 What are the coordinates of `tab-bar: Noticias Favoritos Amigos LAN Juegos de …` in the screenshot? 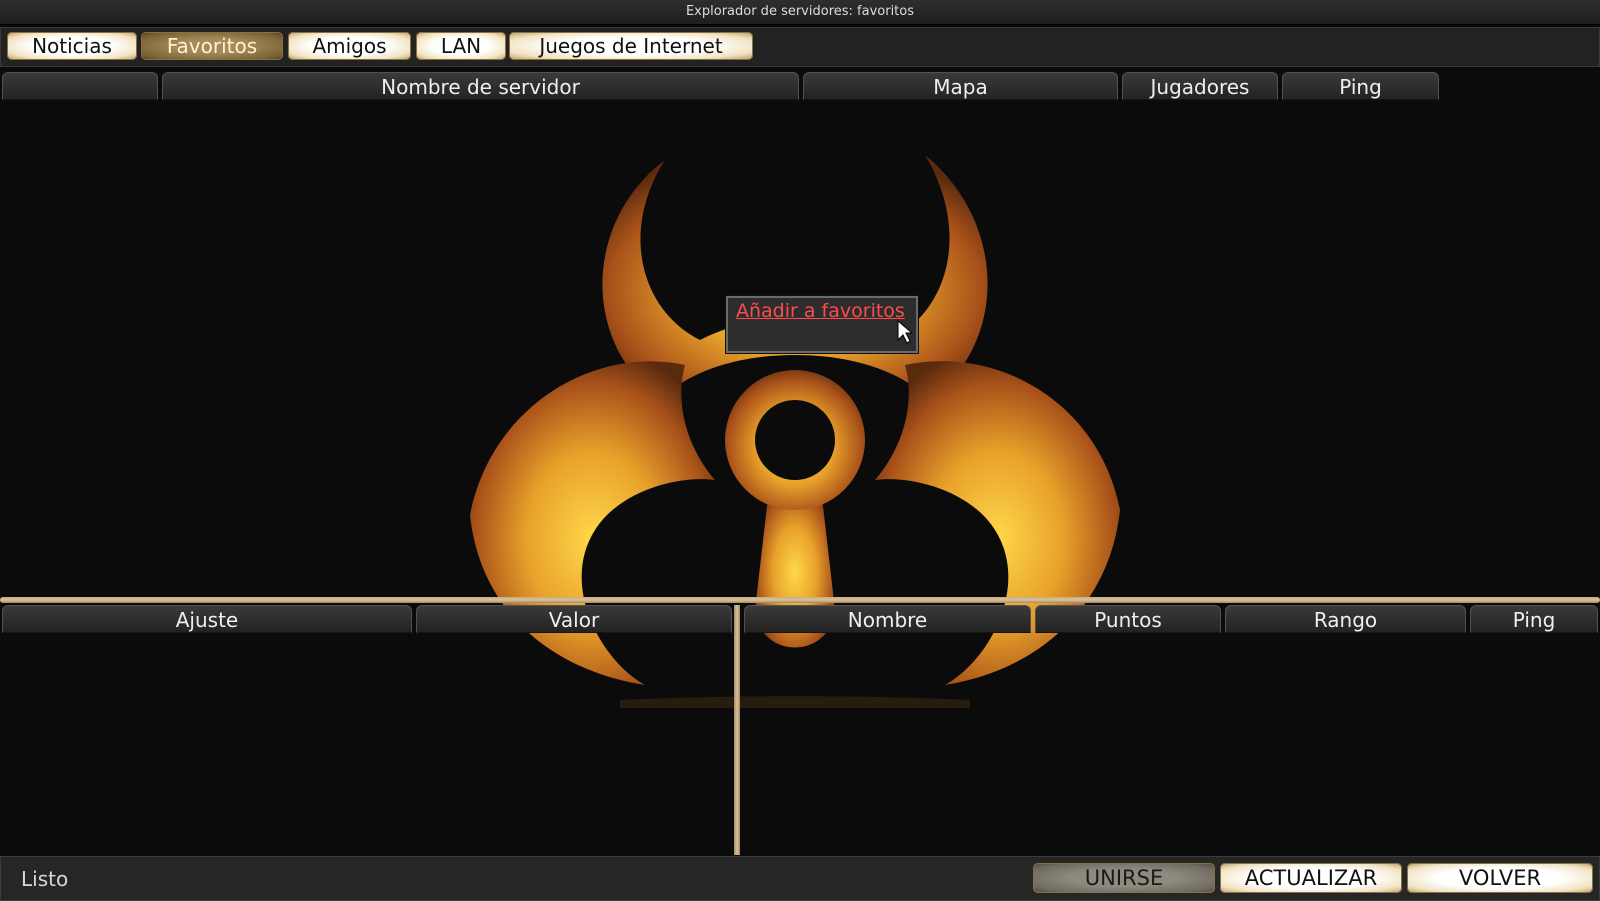 It's located at (800, 47).